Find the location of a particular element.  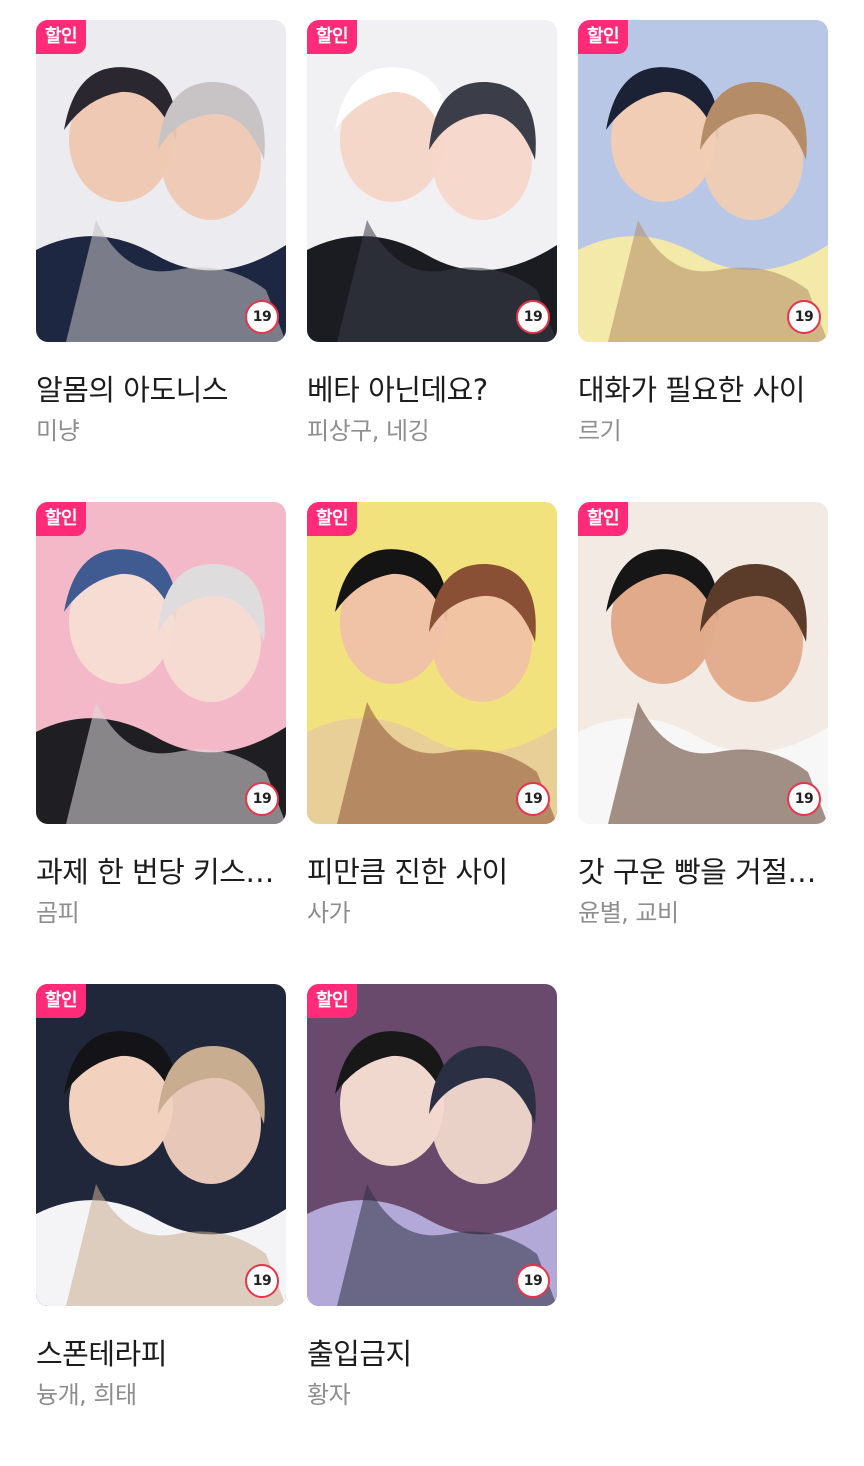

book-title: 베타 아닌데요? is located at coordinates (432, 390).